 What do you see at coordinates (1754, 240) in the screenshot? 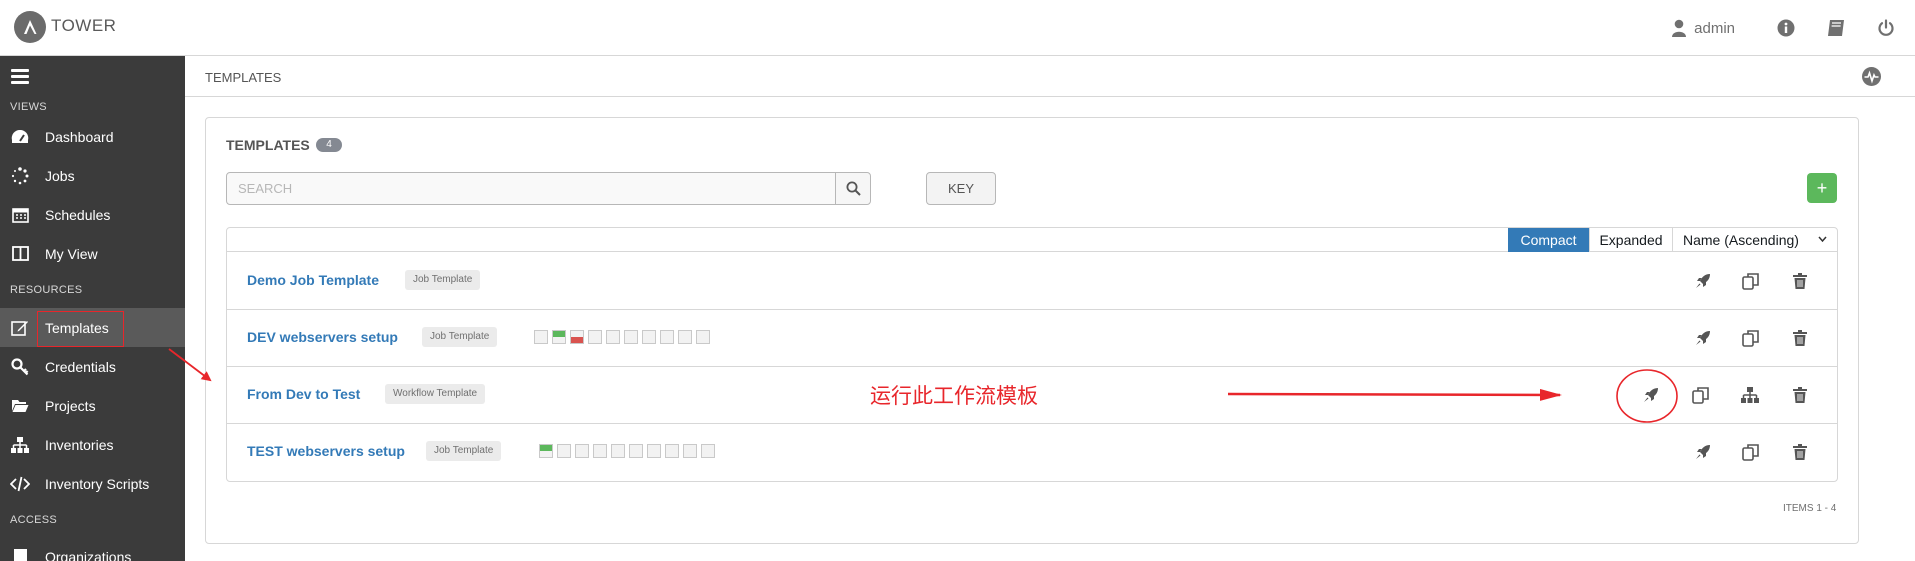
I see `sort-select: Name (Ascending)` at bounding box center [1754, 240].